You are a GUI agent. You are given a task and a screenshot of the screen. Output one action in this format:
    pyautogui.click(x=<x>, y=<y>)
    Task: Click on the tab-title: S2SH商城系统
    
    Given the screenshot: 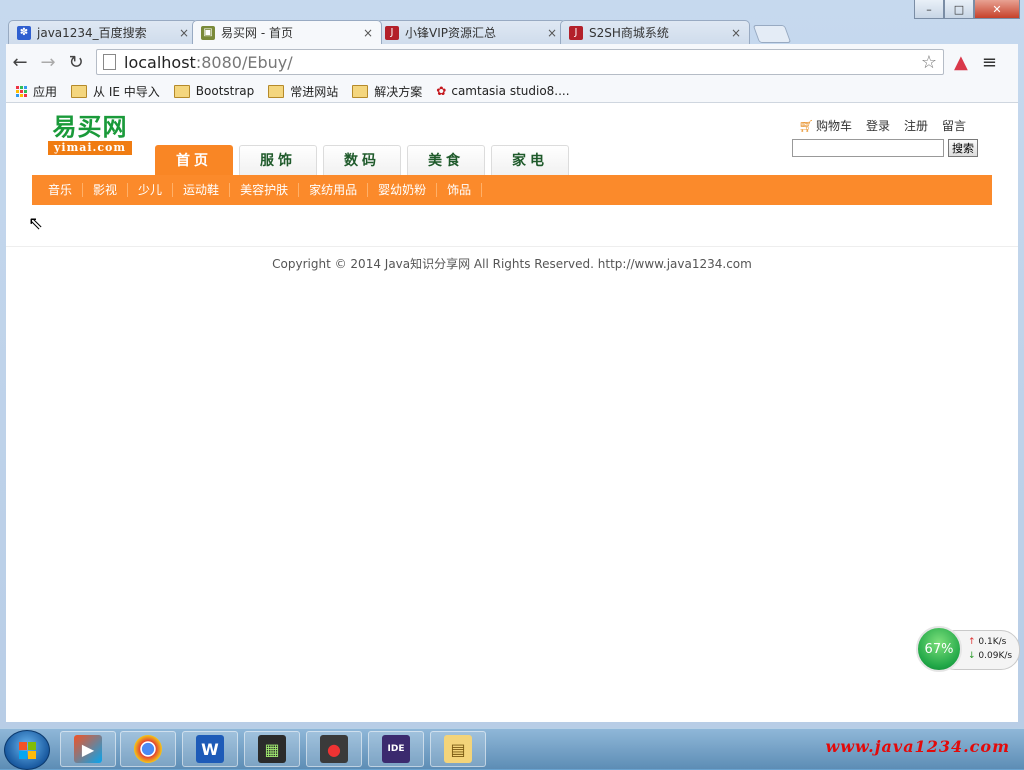 What is the action you would take?
    pyautogui.click(x=629, y=33)
    